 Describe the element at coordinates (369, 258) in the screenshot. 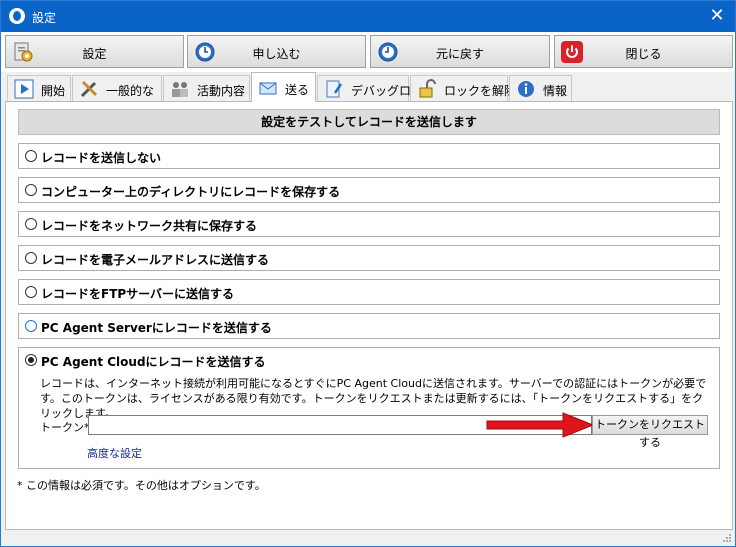

I see `option-send-email: レコードを電子メールアドレスに送信する` at that location.